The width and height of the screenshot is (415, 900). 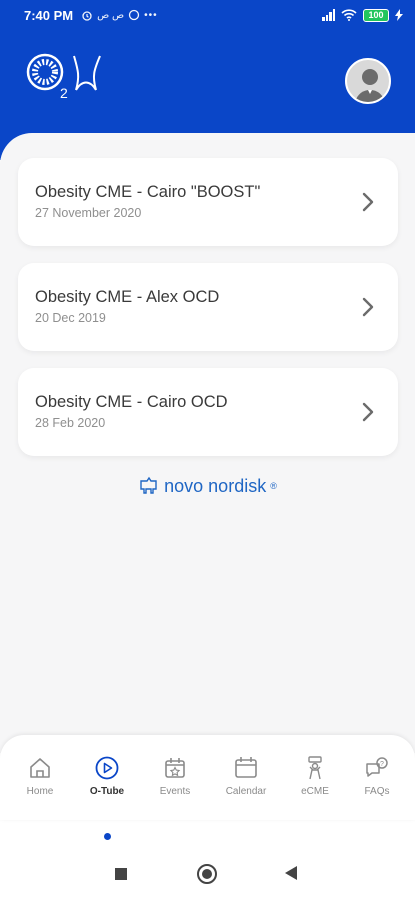 I want to click on wifi-icon, so click(x=349, y=15).